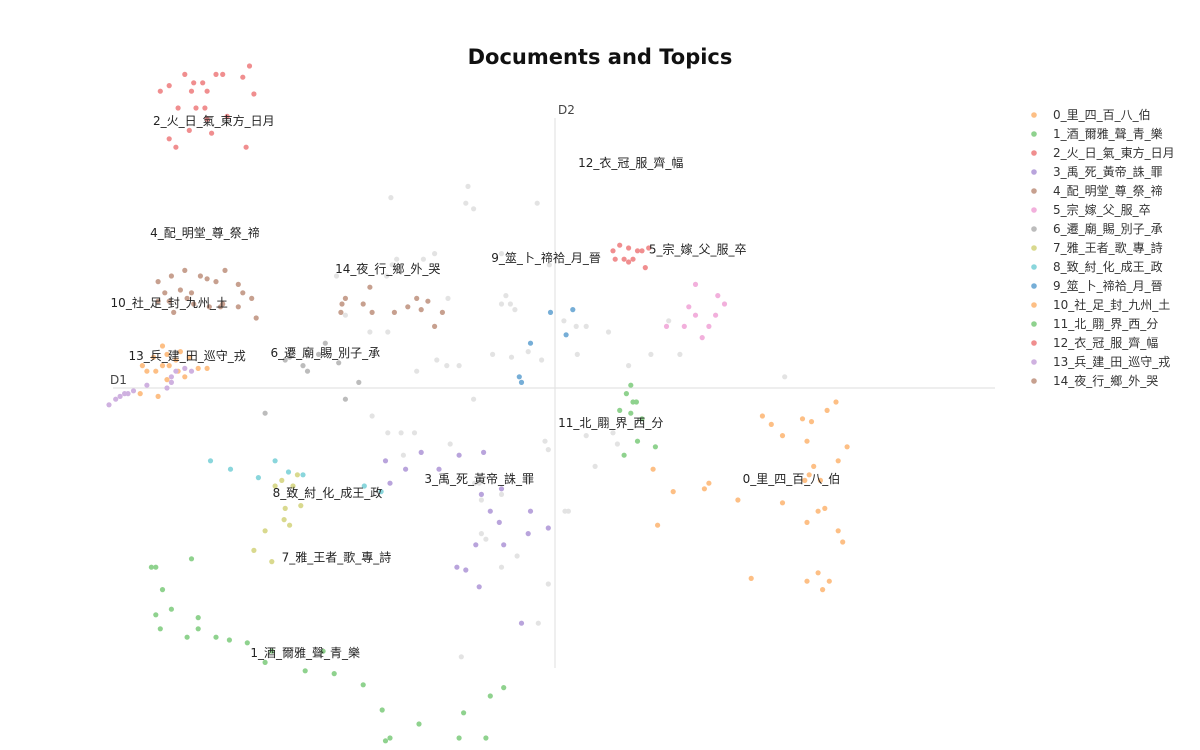 The image size is (1200, 750). I want to click on legend-label: 6_遷_廟_賜_別子_承, so click(1108, 228).